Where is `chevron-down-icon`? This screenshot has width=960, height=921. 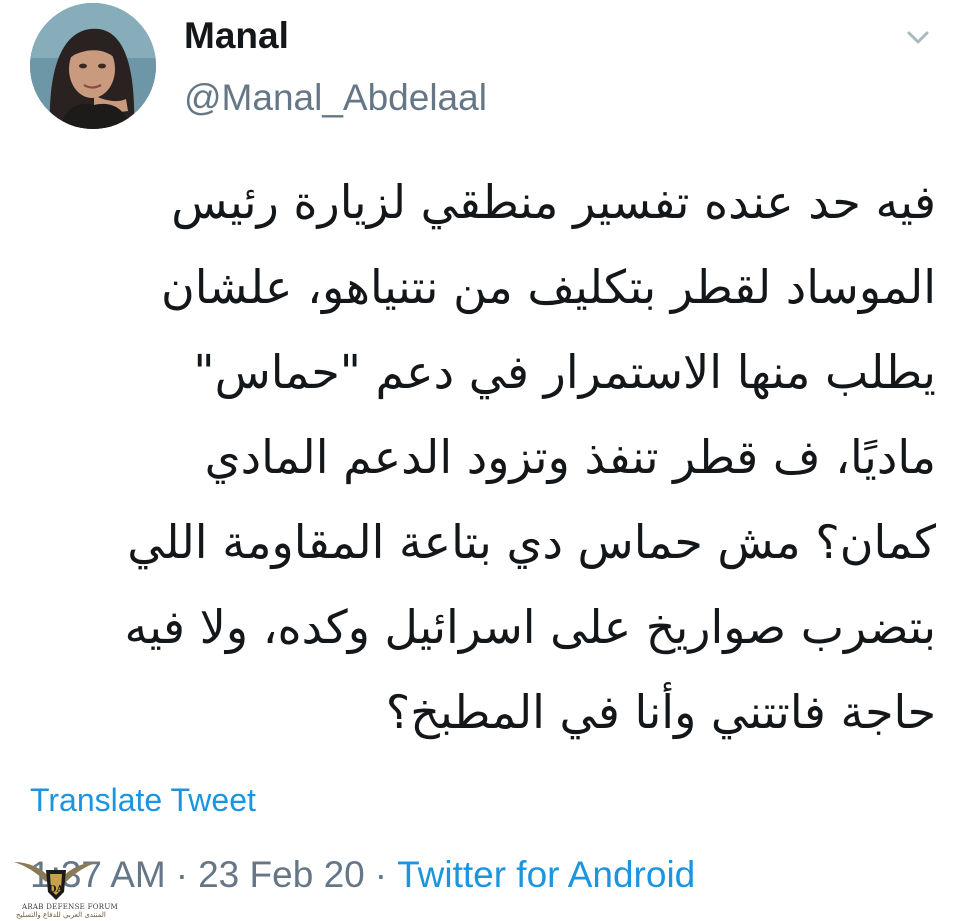
chevron-down-icon is located at coordinates (918, 37).